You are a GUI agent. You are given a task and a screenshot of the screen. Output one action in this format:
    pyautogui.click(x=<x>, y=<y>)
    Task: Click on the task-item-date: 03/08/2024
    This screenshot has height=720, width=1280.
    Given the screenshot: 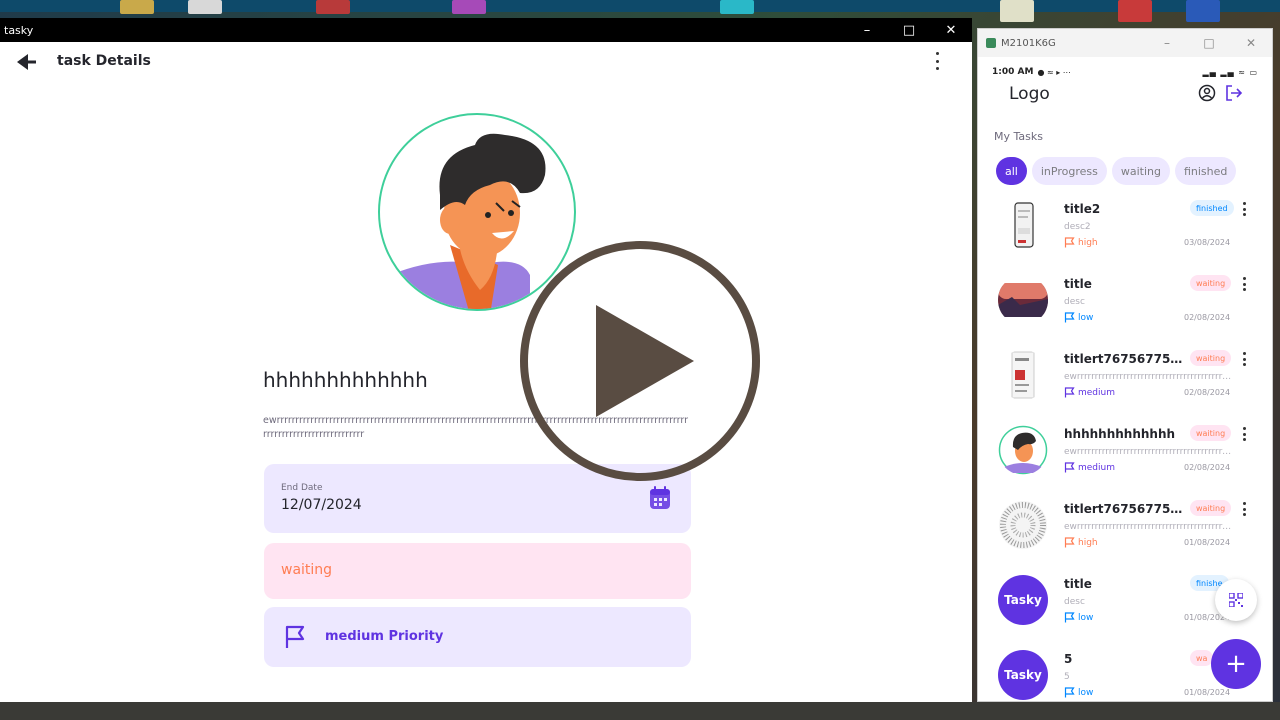 What is the action you would take?
    pyautogui.click(x=1207, y=242)
    